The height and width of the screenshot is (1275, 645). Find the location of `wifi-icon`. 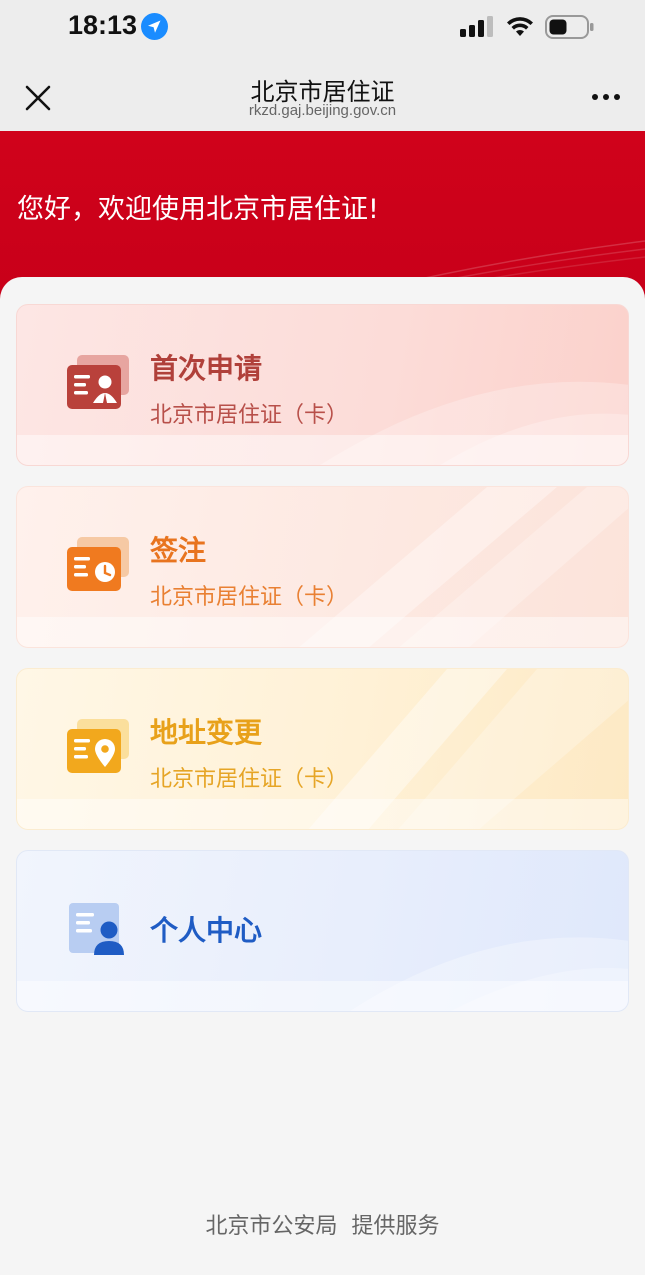

wifi-icon is located at coordinates (520, 26).